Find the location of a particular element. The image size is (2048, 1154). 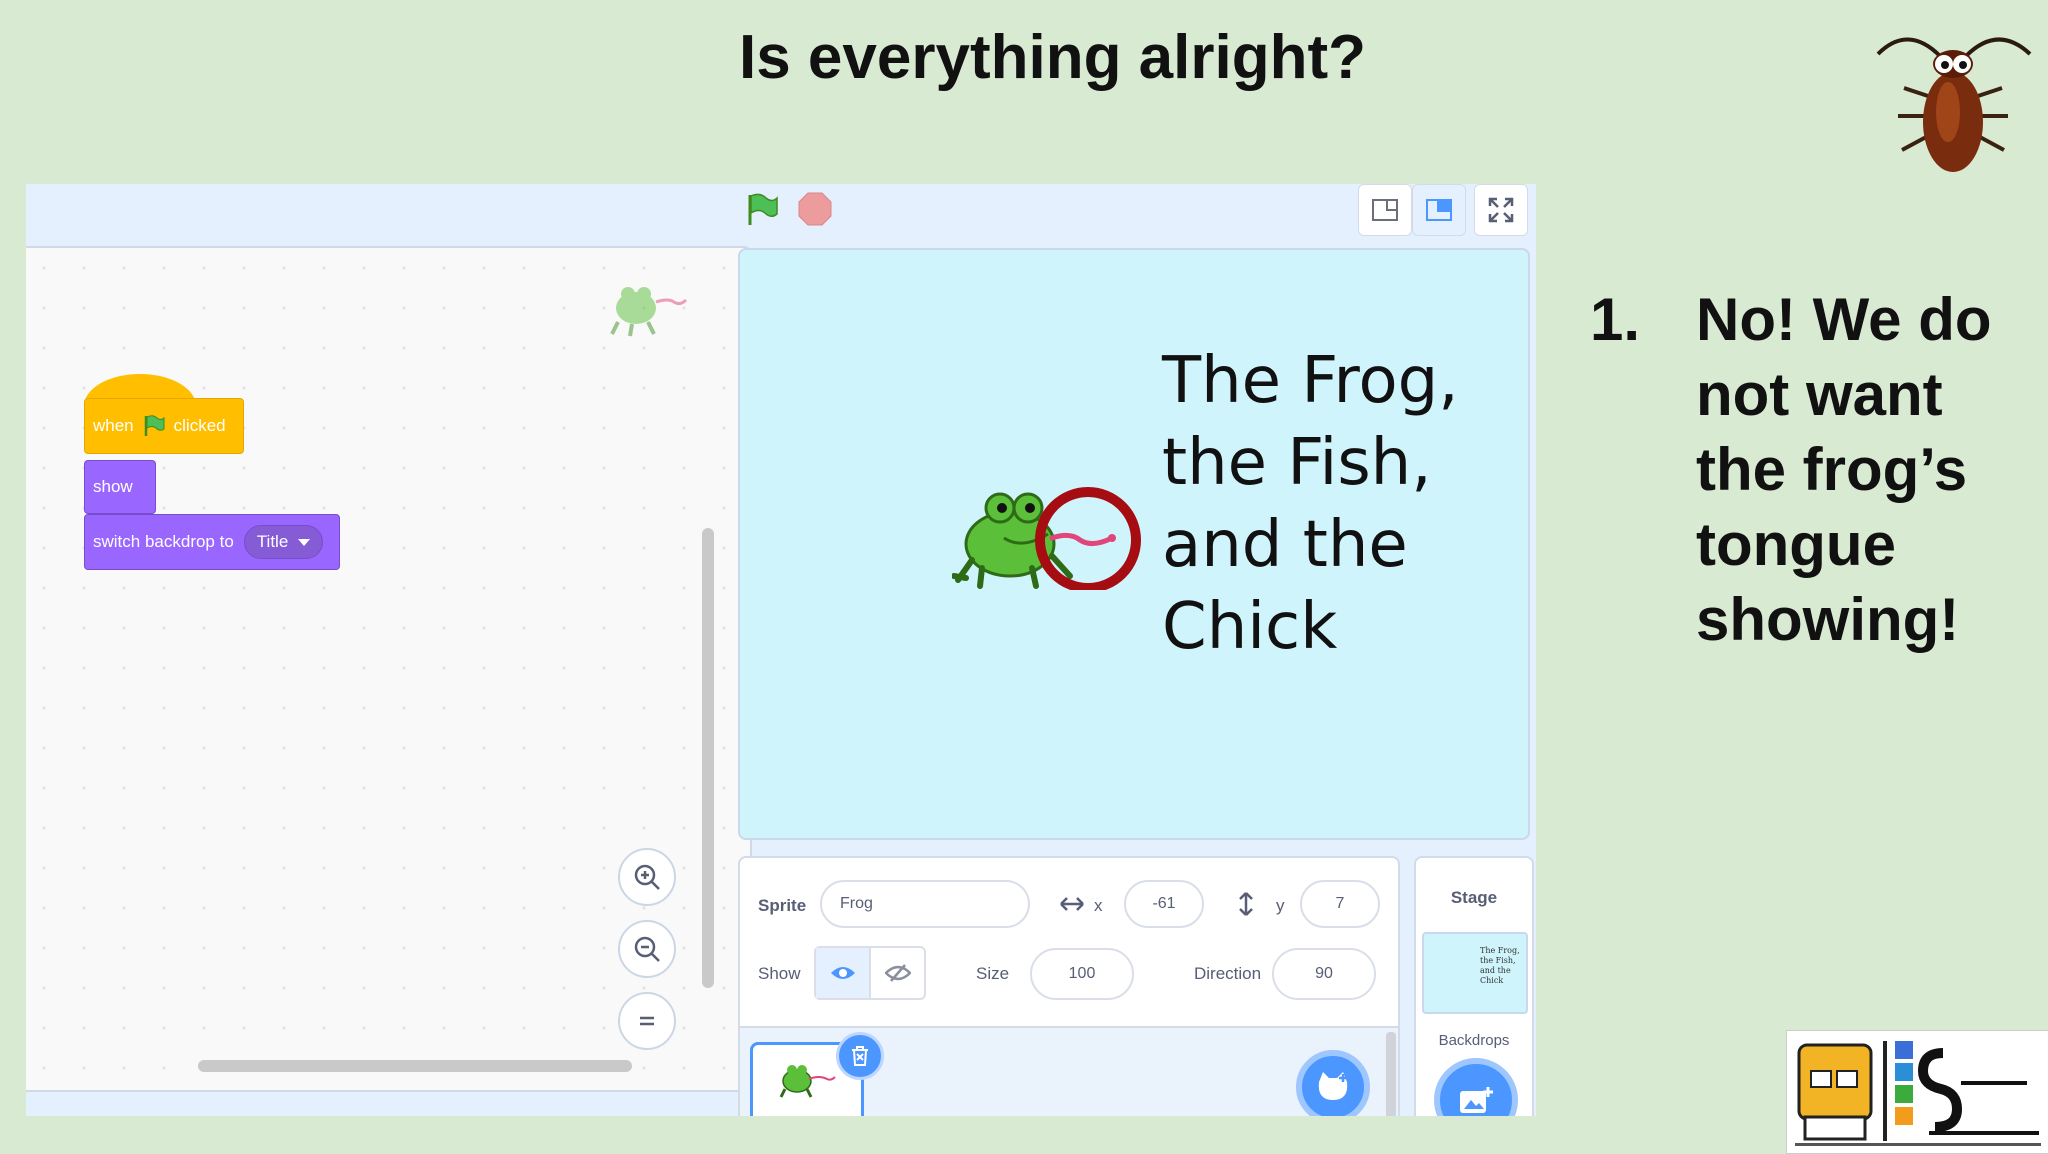

when-label: when is located at coordinates (113, 425).